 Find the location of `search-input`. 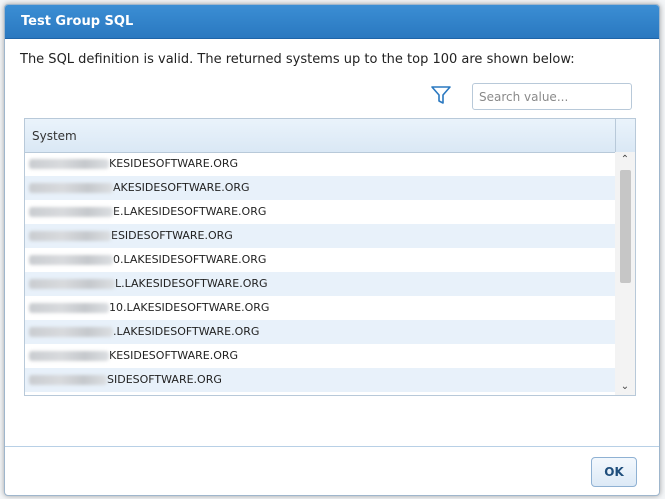

search-input is located at coordinates (552, 96).